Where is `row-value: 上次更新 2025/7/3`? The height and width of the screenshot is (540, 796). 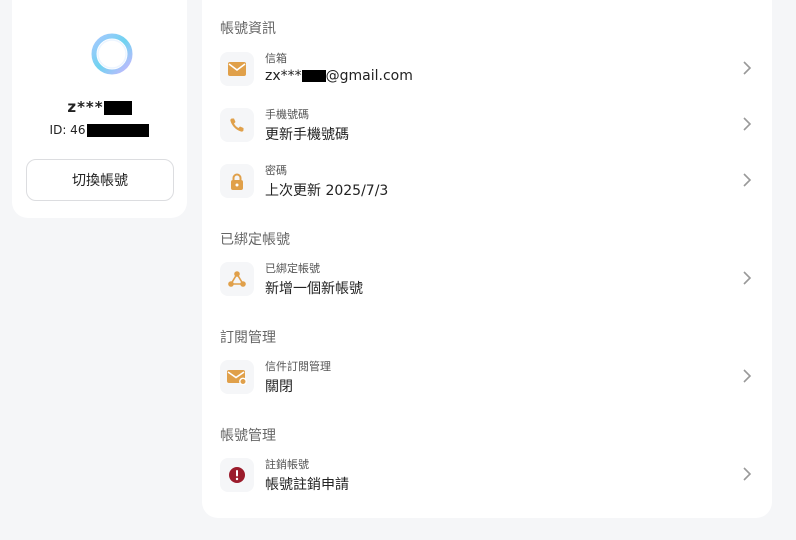
row-value: 上次更新 2025/7/3 is located at coordinates (327, 191).